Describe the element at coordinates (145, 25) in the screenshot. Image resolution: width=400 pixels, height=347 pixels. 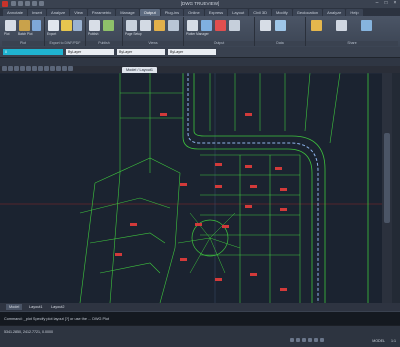
I see `plotter-manager-icon` at that location.